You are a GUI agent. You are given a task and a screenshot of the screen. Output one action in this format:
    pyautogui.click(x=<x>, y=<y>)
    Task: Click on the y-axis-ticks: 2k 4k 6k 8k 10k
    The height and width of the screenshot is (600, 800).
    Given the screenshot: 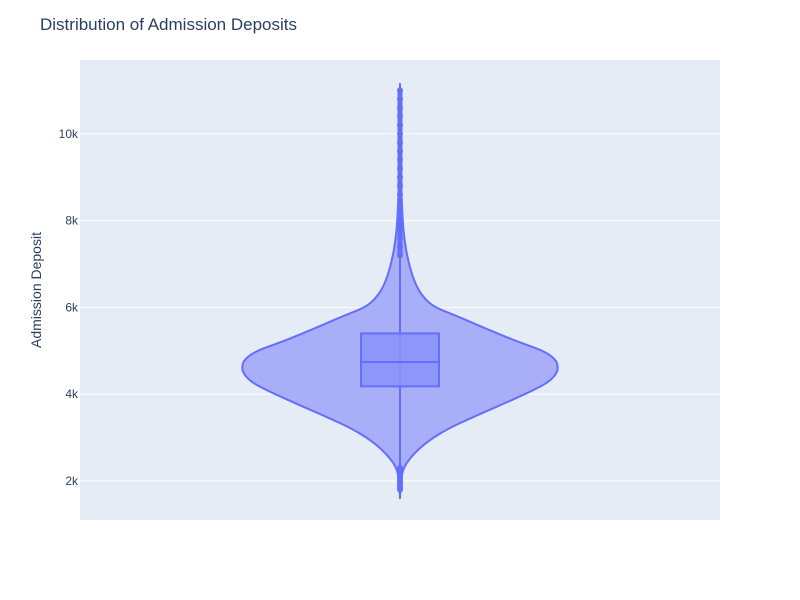 What is the action you would take?
    pyautogui.click(x=69, y=307)
    